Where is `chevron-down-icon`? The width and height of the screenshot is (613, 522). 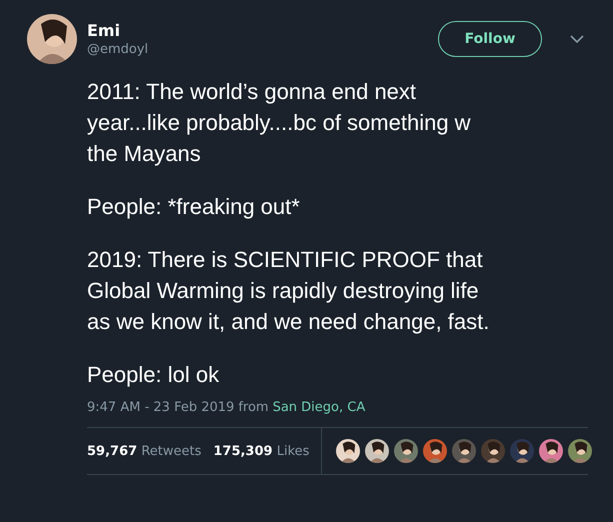
chevron-down-icon is located at coordinates (577, 39).